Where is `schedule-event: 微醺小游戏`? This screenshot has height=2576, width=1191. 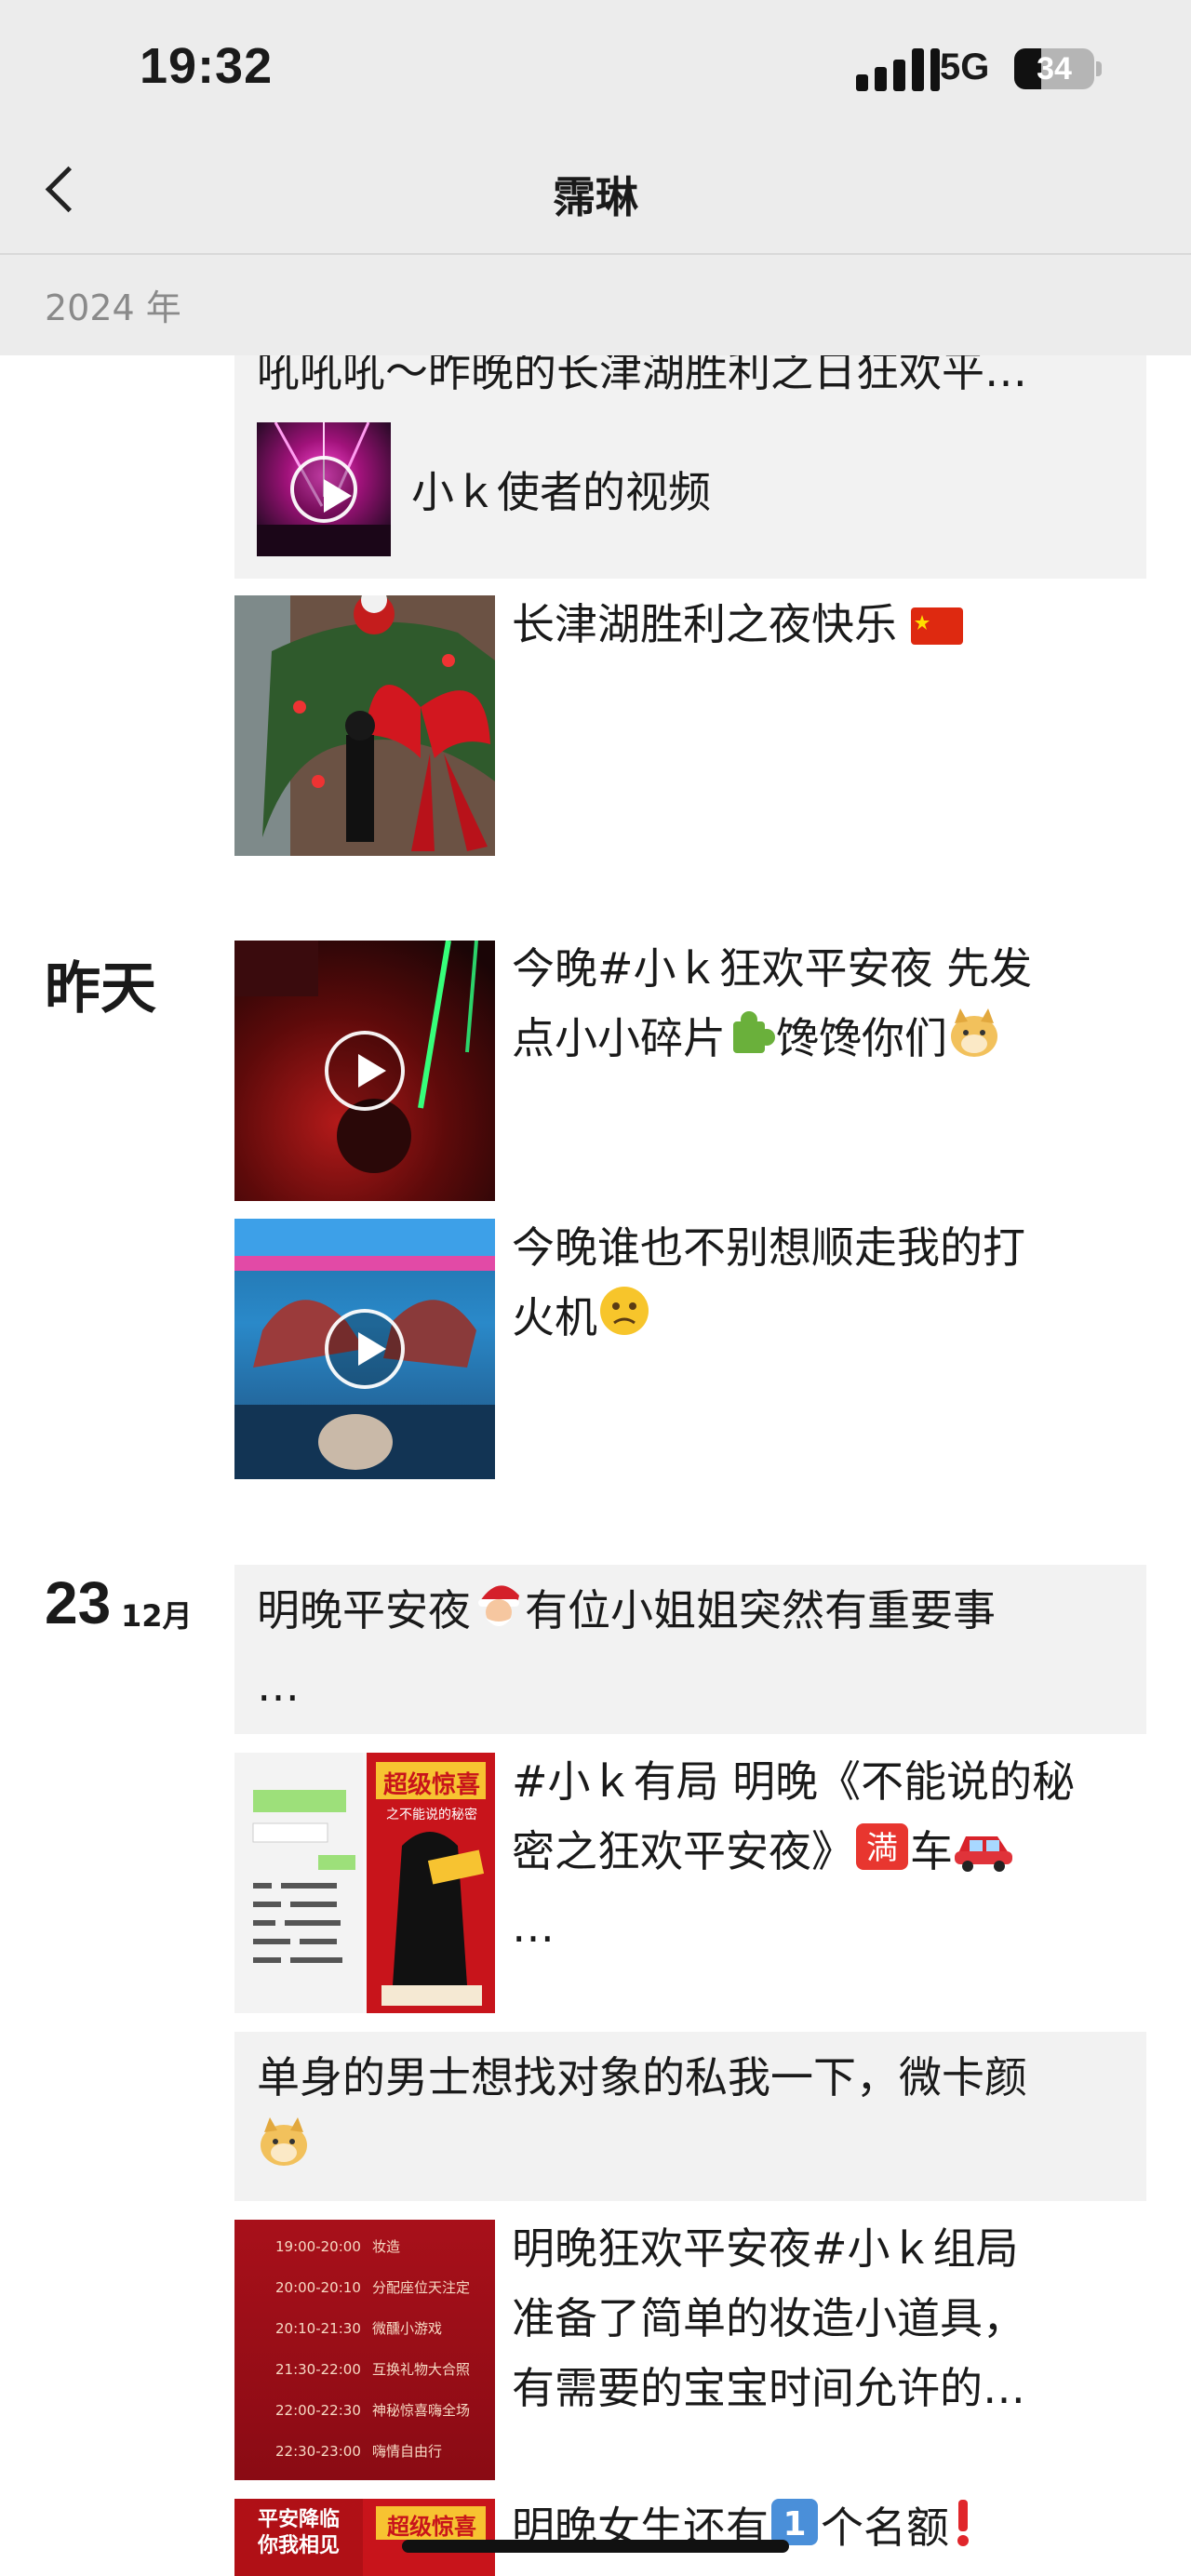
schedule-event: 微醺小游戏 is located at coordinates (407, 2328).